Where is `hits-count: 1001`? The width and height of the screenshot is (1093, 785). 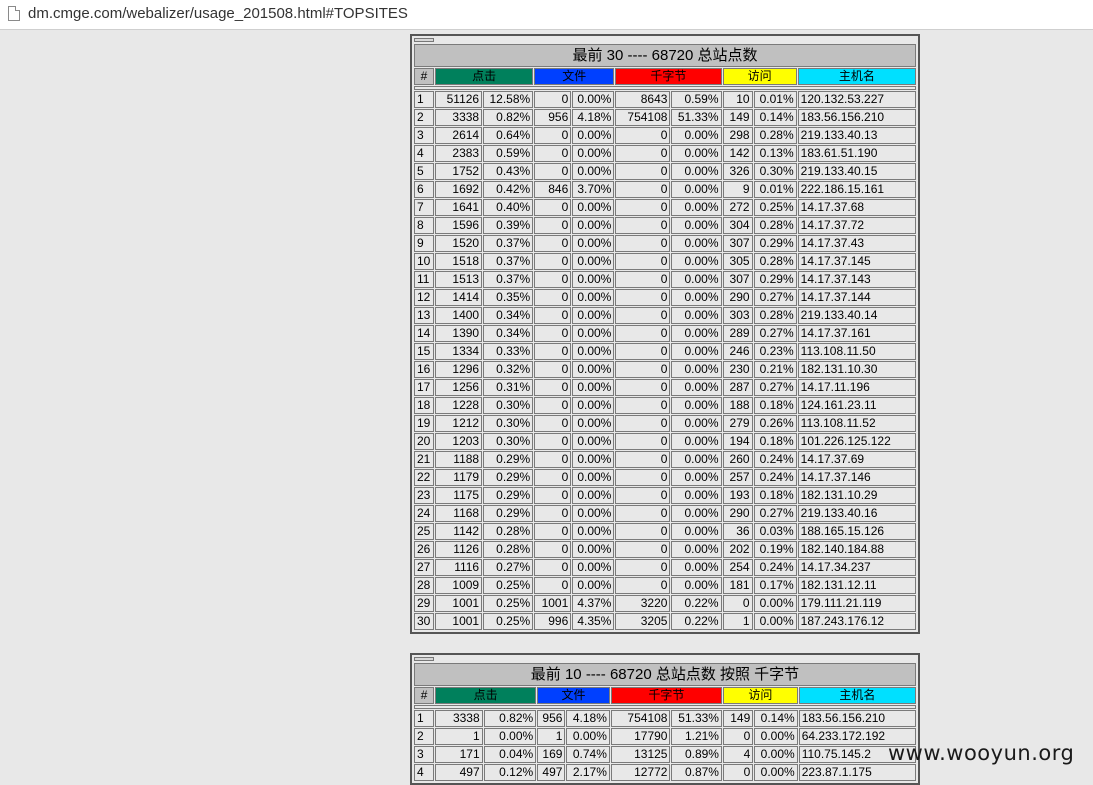
hits-count: 1001 is located at coordinates (459, 603).